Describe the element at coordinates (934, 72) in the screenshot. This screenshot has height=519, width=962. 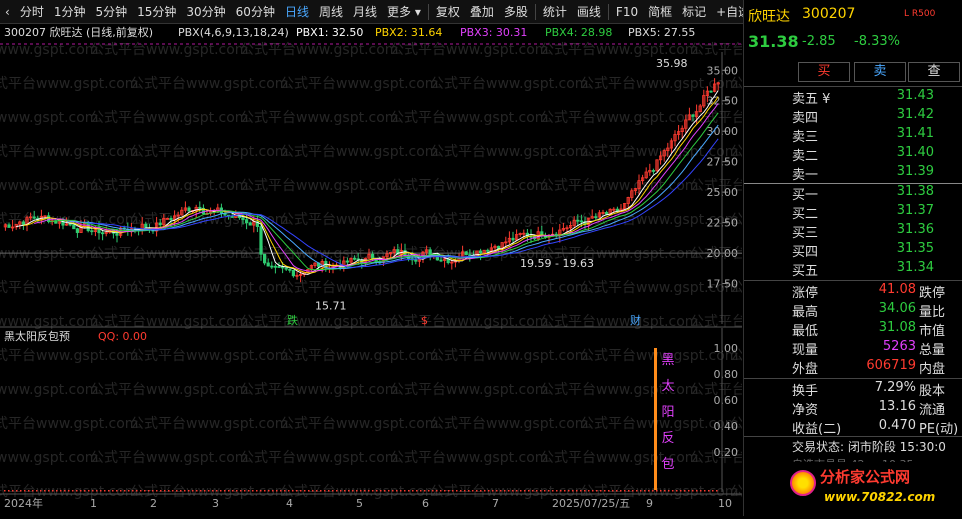
I see `query-button: 查` at that location.